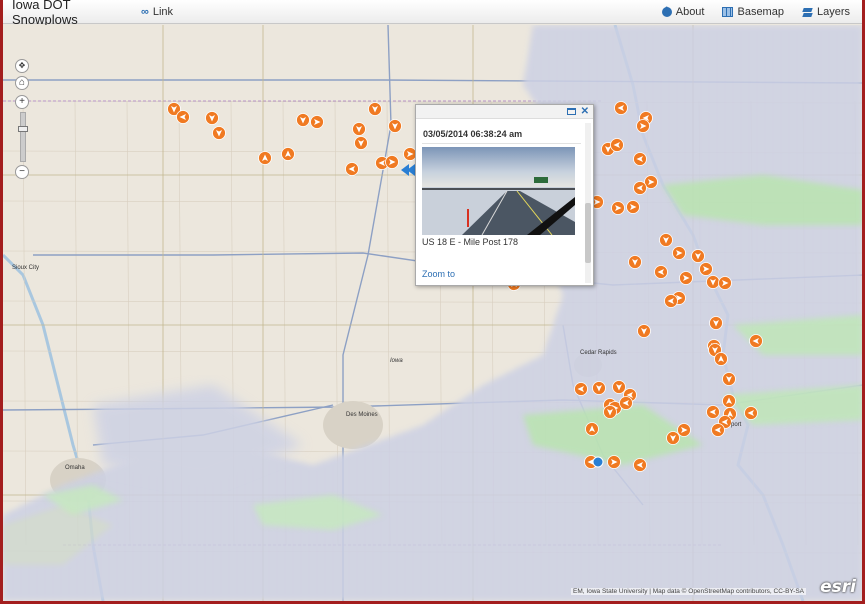 Image resolution: width=865 pixels, height=604 pixels. Describe the element at coordinates (22, 66) in the screenshot. I see `pan-button: ✥` at that location.